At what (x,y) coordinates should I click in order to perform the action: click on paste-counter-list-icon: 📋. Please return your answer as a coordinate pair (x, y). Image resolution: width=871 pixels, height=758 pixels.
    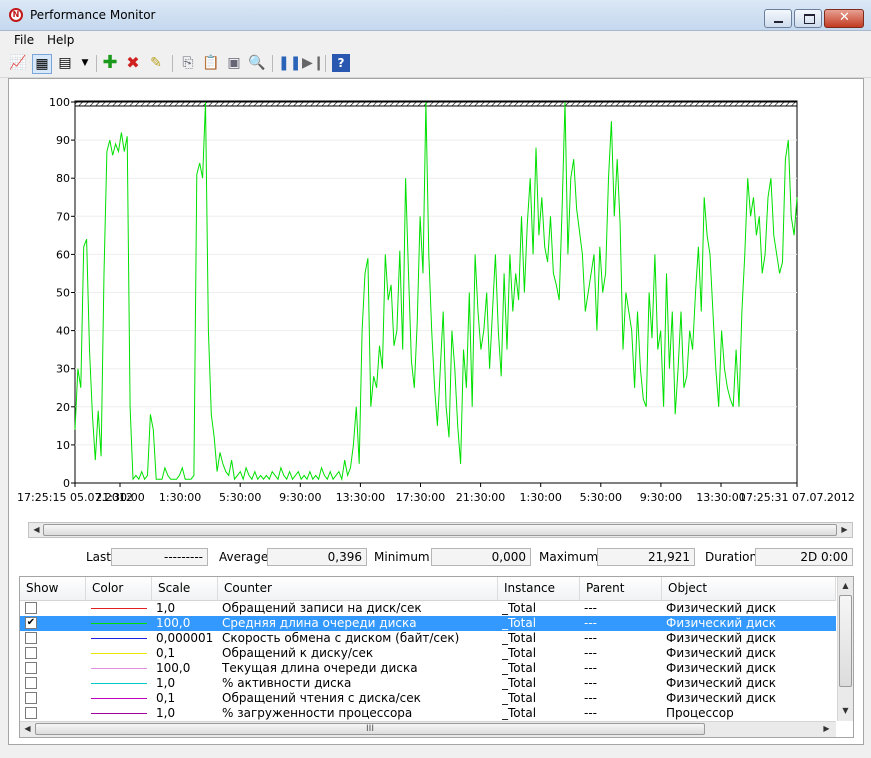
    Looking at the image, I should click on (211, 63).